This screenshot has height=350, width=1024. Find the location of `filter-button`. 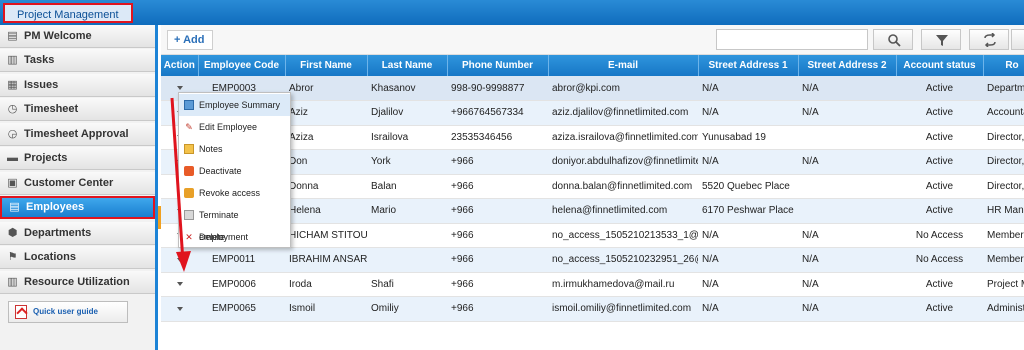

filter-button is located at coordinates (941, 39).